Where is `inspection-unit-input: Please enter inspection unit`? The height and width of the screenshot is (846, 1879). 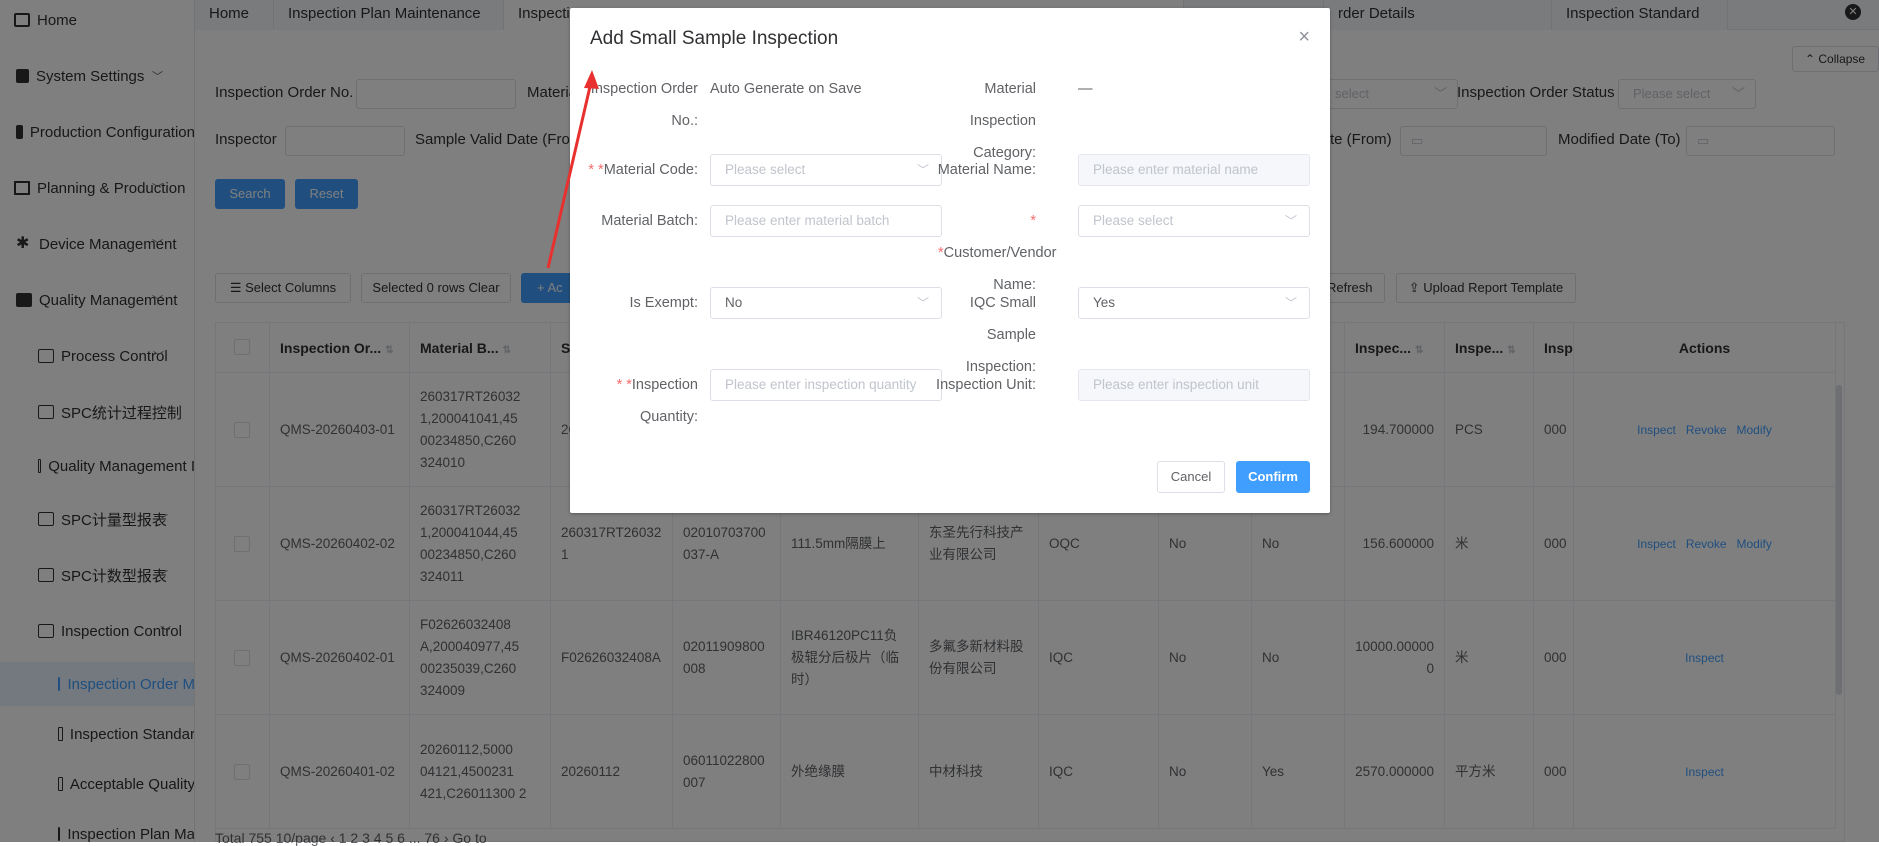
inspection-unit-input: Please enter inspection unit is located at coordinates (1194, 385).